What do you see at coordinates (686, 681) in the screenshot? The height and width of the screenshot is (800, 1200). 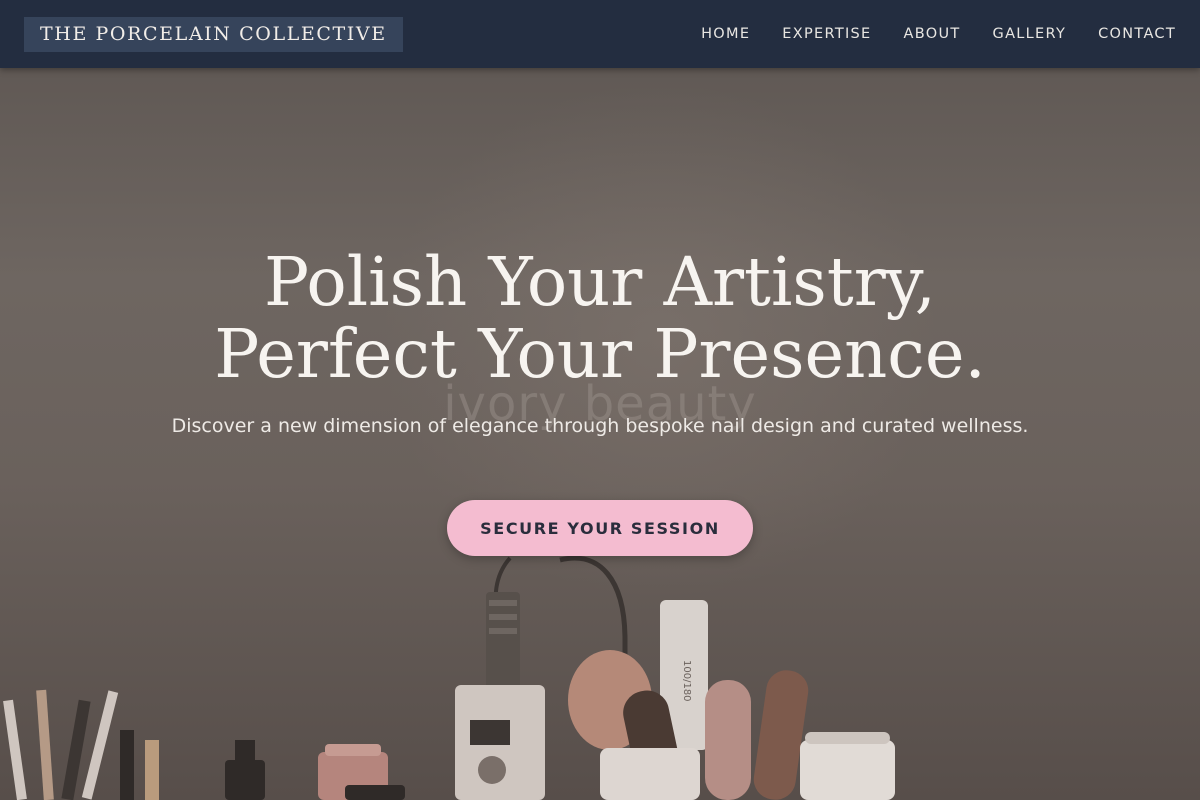 I see `nail-file-label: 100/180` at bounding box center [686, 681].